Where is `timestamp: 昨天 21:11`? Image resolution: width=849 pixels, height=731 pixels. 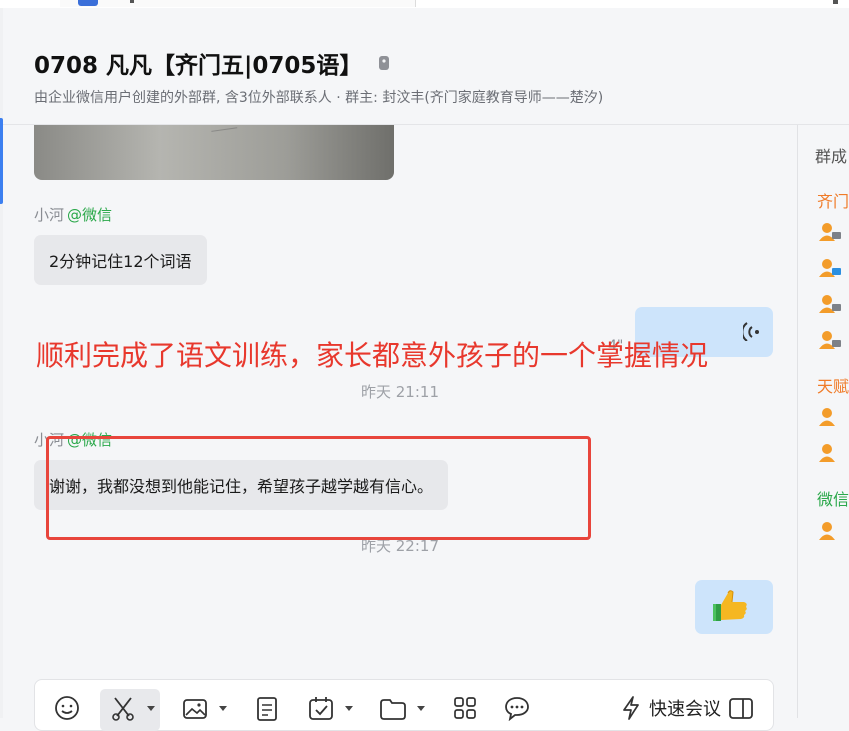
timestamp: 昨天 21:11 is located at coordinates (400, 392).